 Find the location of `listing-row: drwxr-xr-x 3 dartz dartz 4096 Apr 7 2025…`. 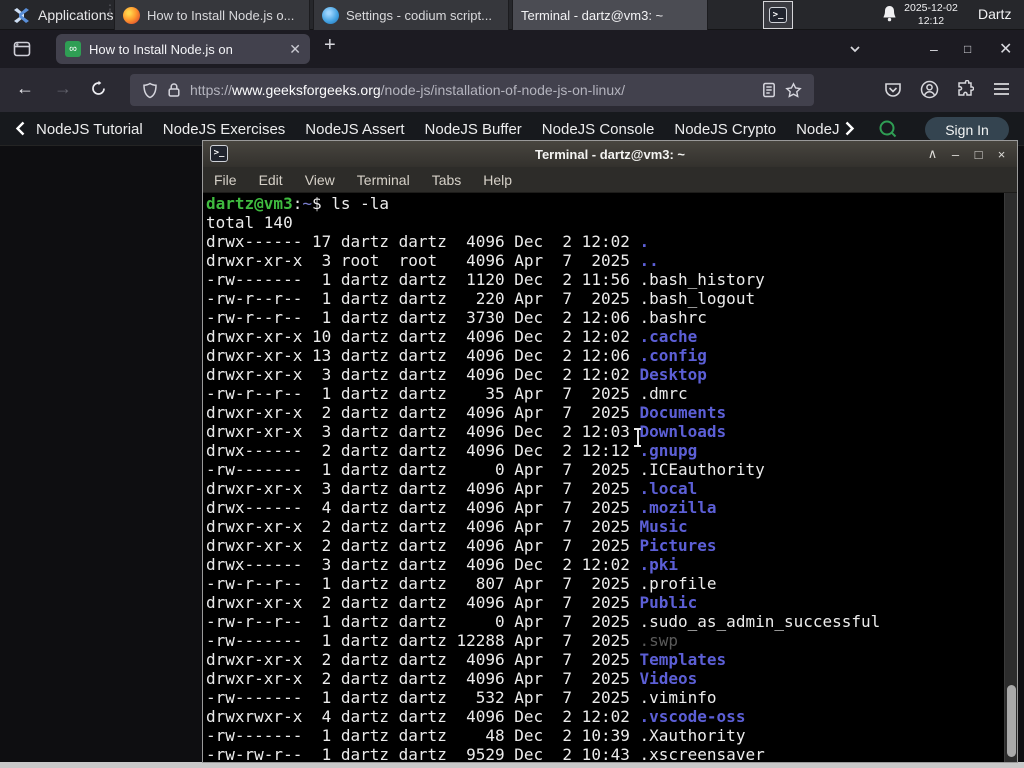

listing-row: drwxr-xr-x 3 dartz dartz 4096 Apr 7 2025… is located at coordinates (452, 488).